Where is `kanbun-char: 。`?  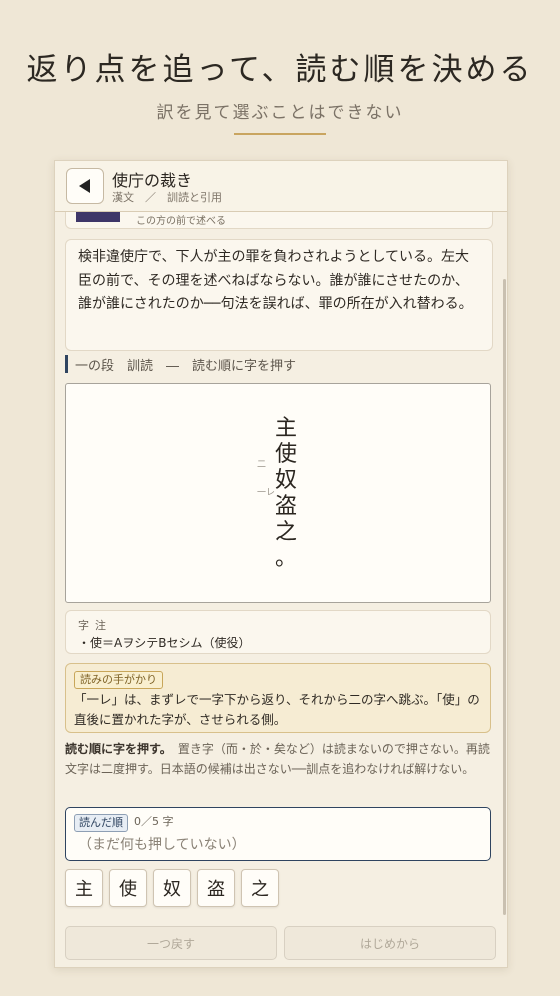
kanbun-char: 。 is located at coordinates (285, 558).